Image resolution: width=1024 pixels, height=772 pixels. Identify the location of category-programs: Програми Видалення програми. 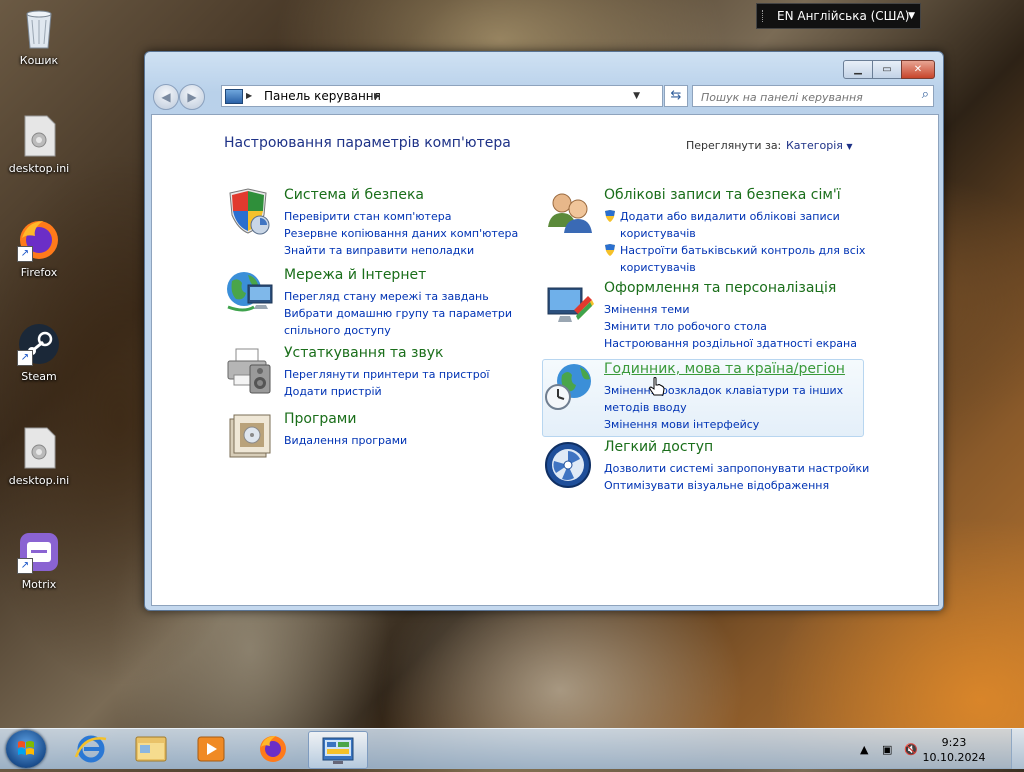
(384, 436).